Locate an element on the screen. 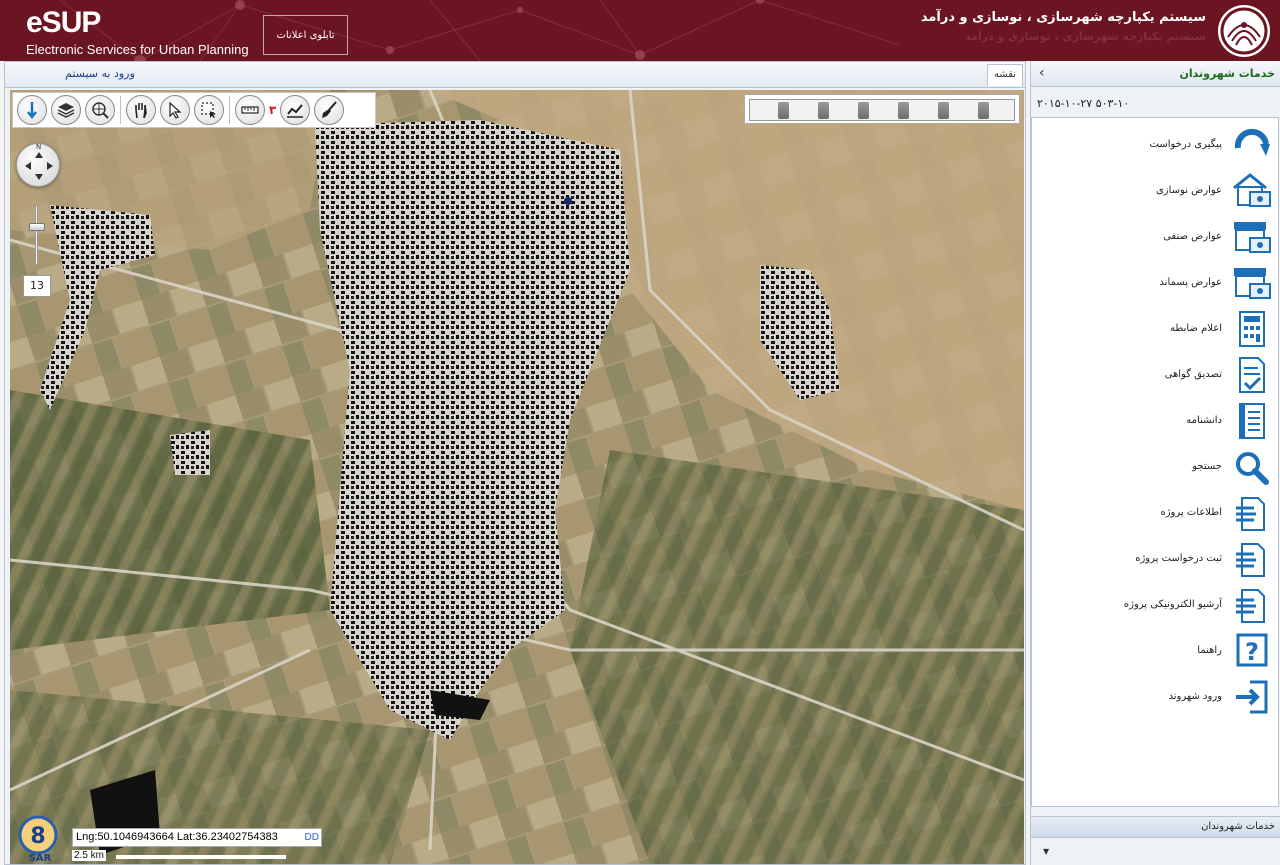  coordinates-readout: Lng:50.1046943664 Lat:36.23402754383 DD is located at coordinates (197, 837).